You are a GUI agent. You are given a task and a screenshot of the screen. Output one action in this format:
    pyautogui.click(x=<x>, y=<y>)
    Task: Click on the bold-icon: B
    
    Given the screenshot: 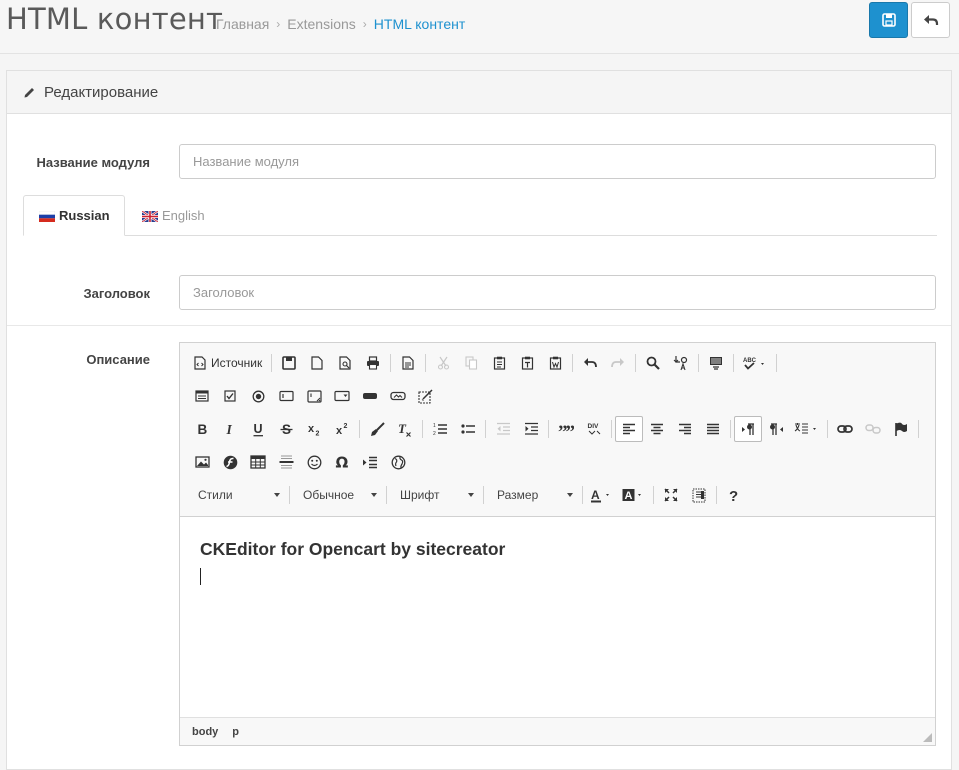 What is the action you would take?
    pyautogui.click(x=203, y=429)
    